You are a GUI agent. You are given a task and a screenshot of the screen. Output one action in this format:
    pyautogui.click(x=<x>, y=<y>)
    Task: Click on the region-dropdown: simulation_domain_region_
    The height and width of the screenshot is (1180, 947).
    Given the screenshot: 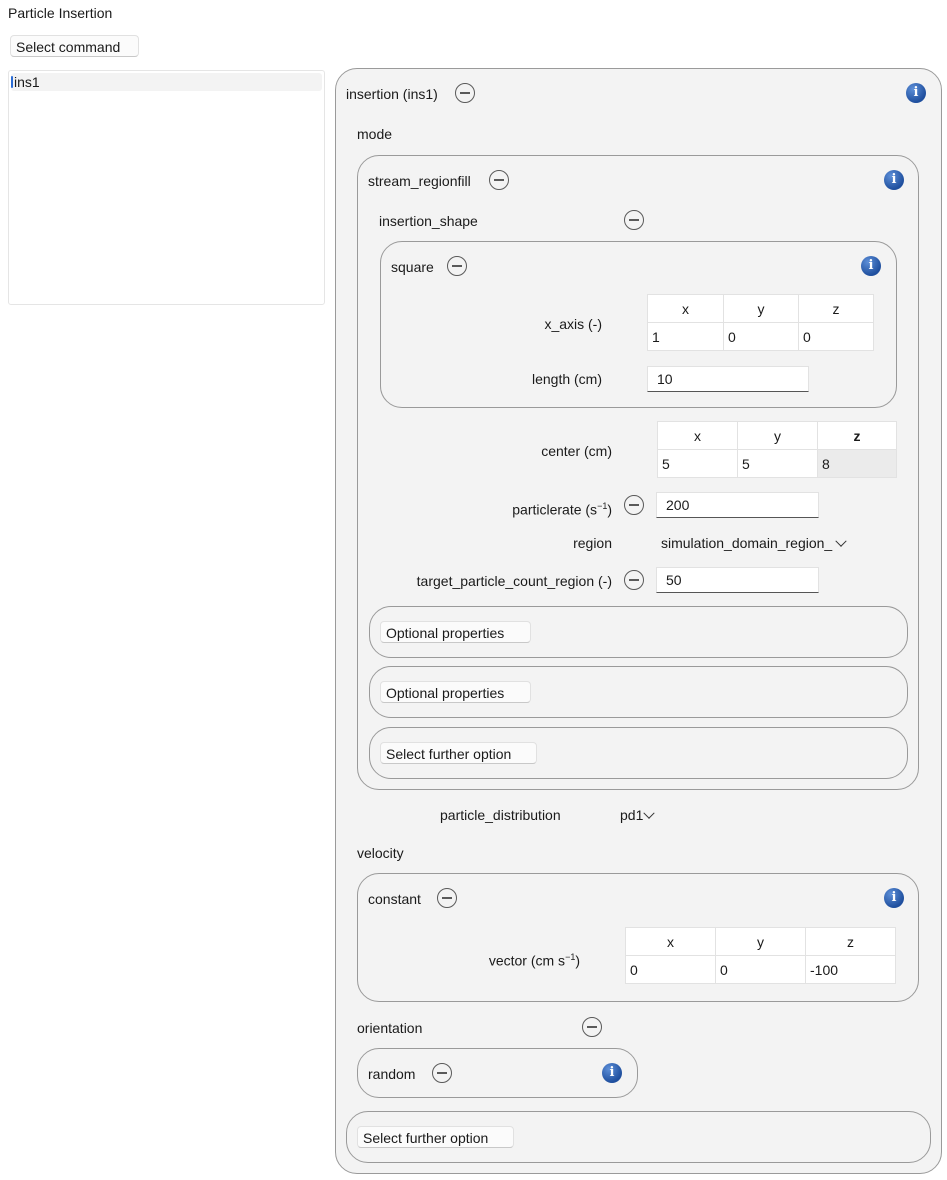 What is the action you would take?
    pyautogui.click(x=754, y=543)
    